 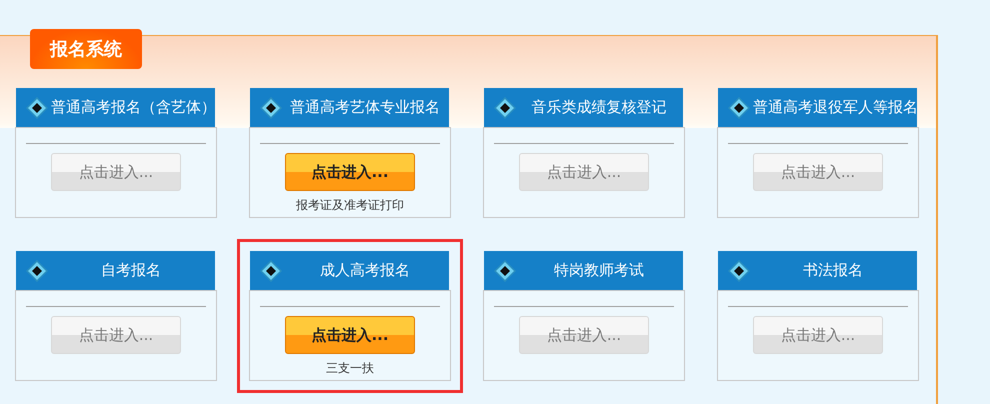 I want to click on card-title: 音乐类成绩复核登记, so click(x=599, y=107).